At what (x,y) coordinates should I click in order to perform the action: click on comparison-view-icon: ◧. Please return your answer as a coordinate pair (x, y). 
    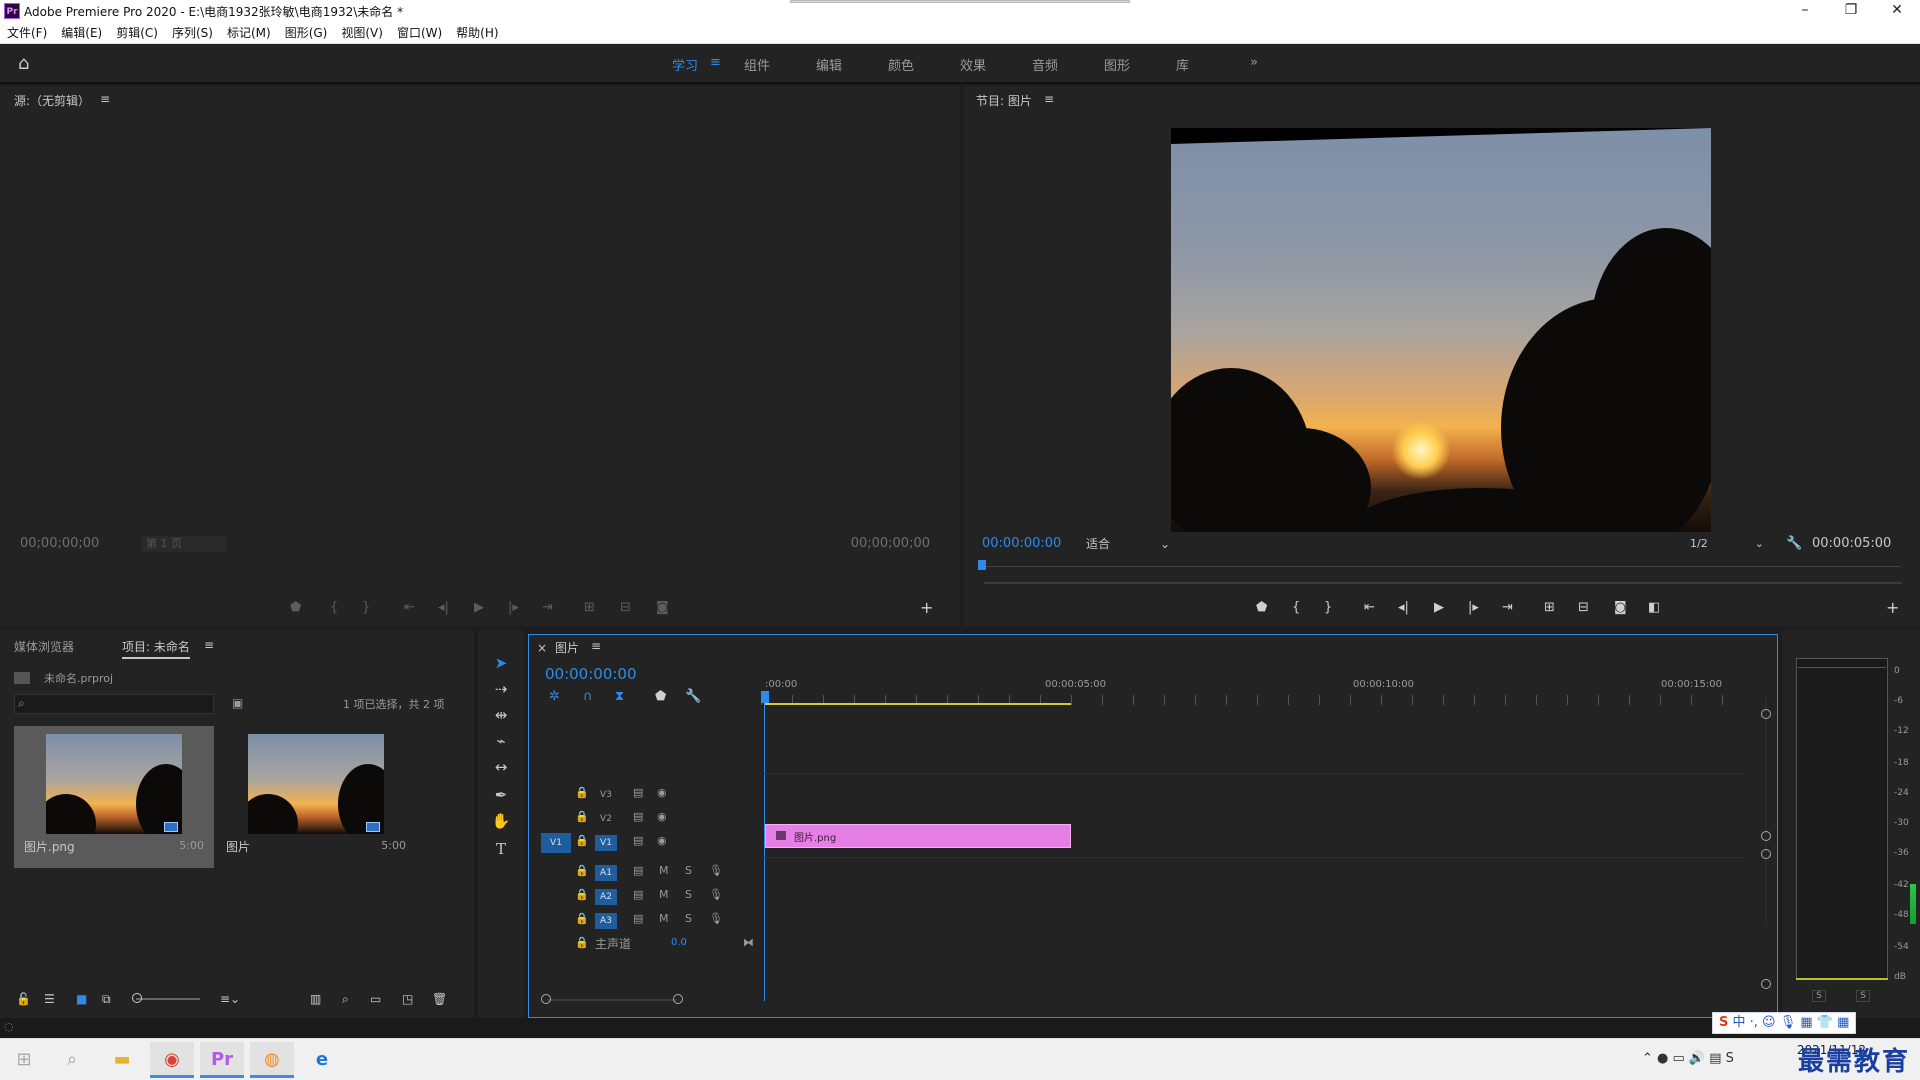
    Looking at the image, I should click on (1654, 607).